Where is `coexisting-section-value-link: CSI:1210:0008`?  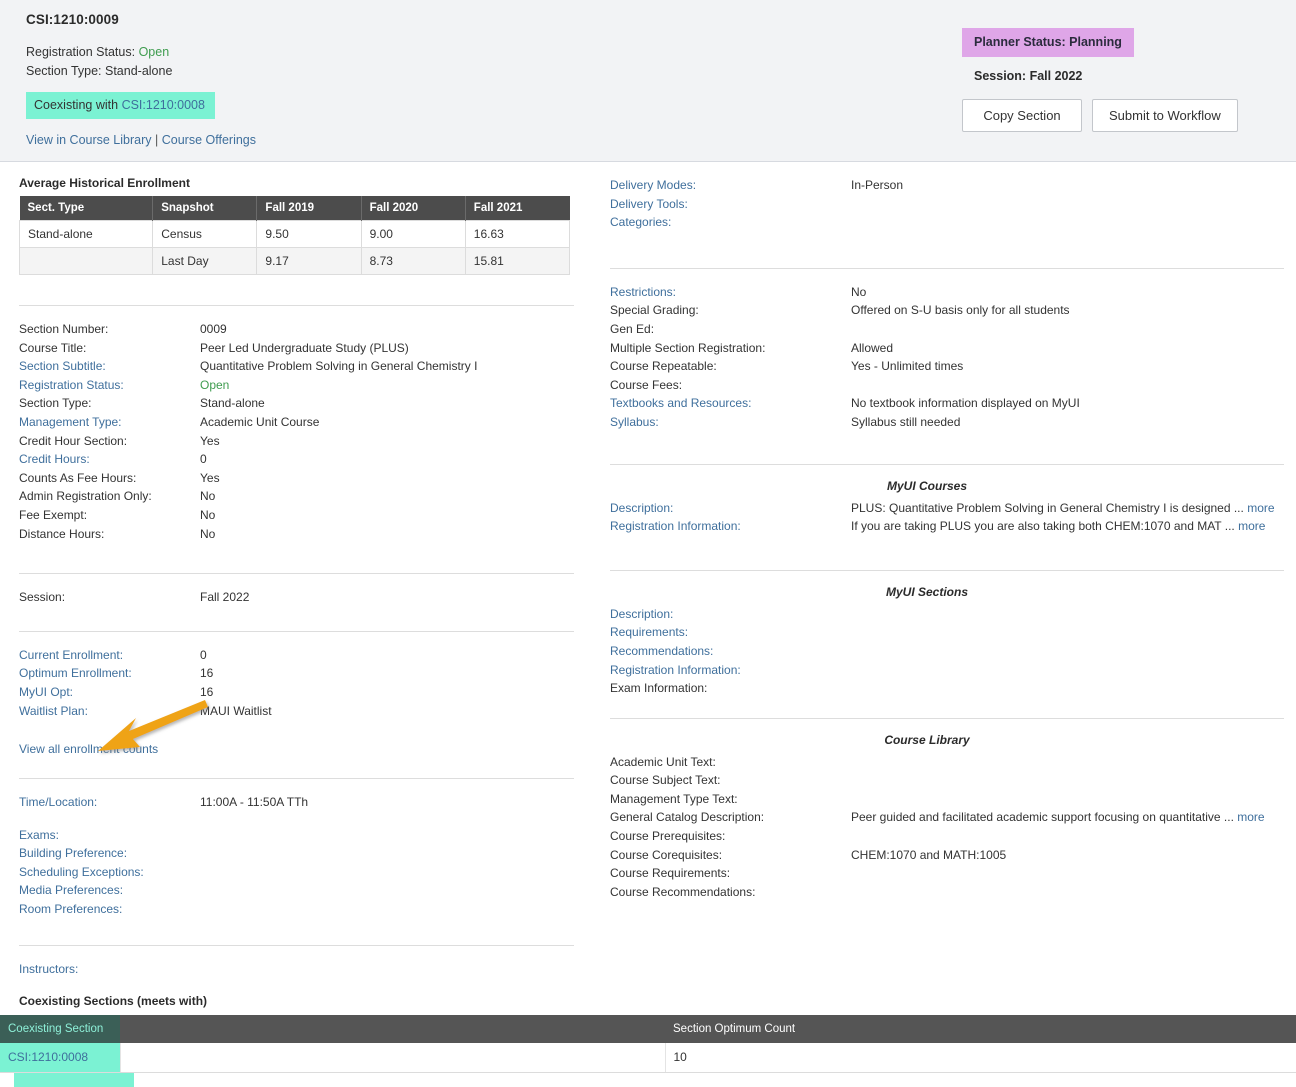
coexisting-section-value-link: CSI:1210:0008 is located at coordinates (48, 1057).